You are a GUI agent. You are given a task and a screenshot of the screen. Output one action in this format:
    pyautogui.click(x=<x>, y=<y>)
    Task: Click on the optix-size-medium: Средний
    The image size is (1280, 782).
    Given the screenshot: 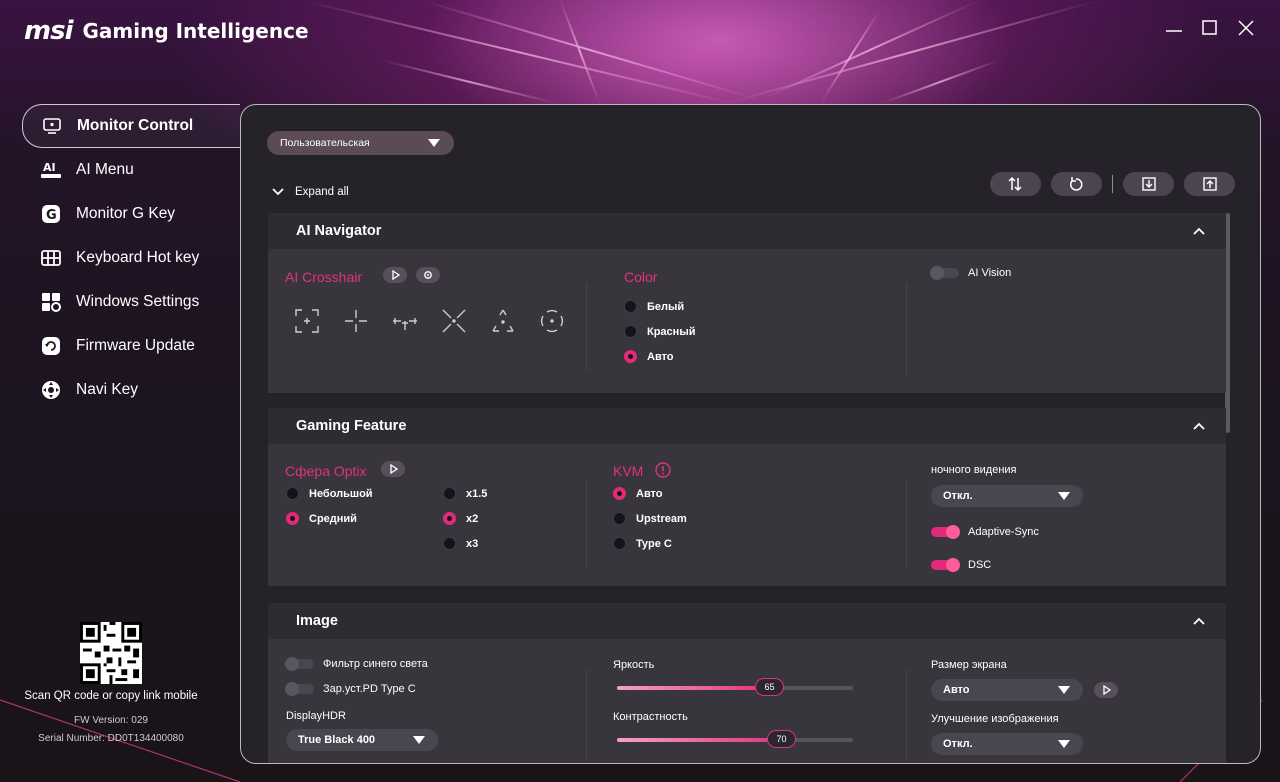 What is the action you would take?
    pyautogui.click(x=321, y=518)
    